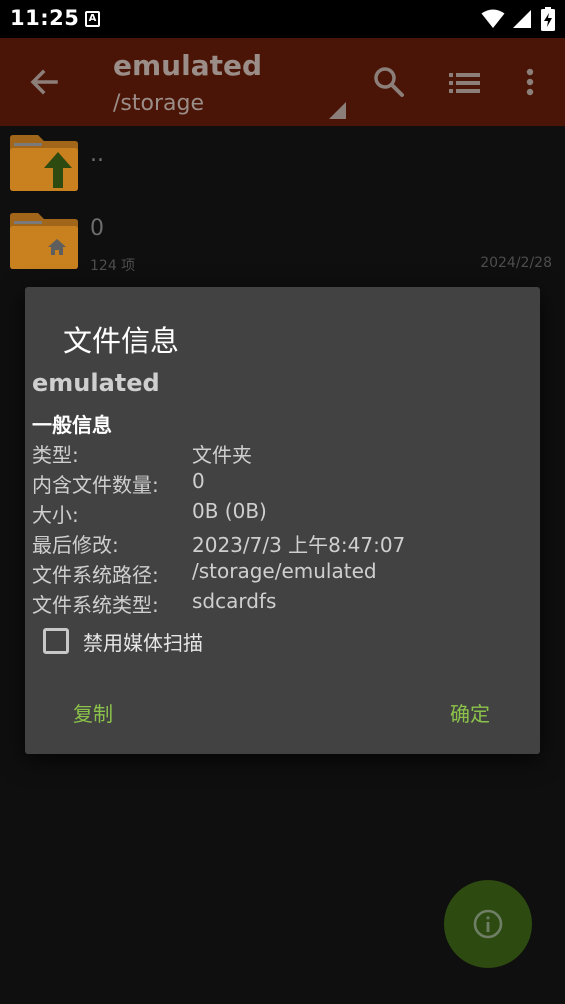 This screenshot has height=1004, width=565. Describe the element at coordinates (56, 641) in the screenshot. I see `checkbox-box` at that location.